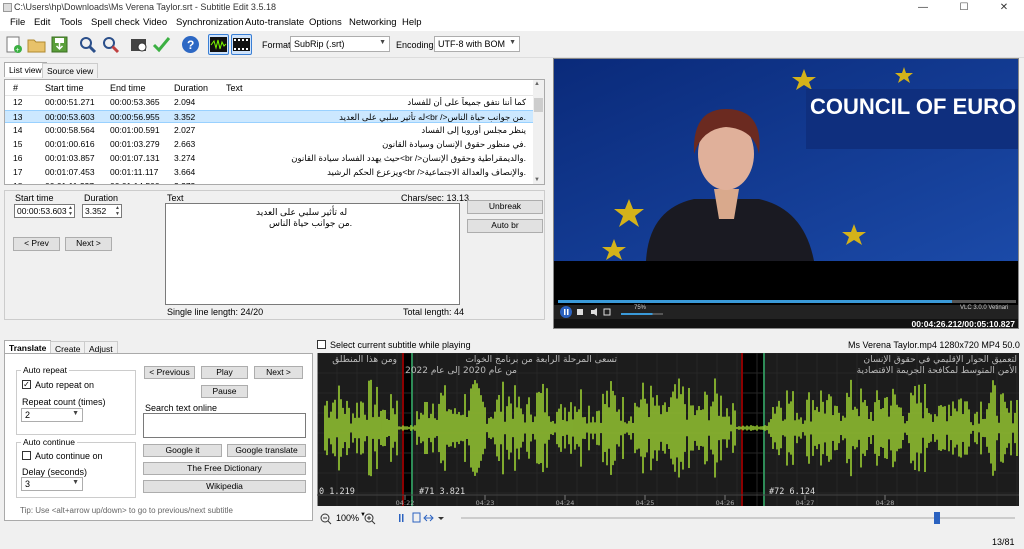 Image resolution: width=1024 pixels, height=549 pixels. What do you see at coordinates (340, 44) in the screenshot?
I see `format-select: SubRip (.srt) ▼` at bounding box center [340, 44].